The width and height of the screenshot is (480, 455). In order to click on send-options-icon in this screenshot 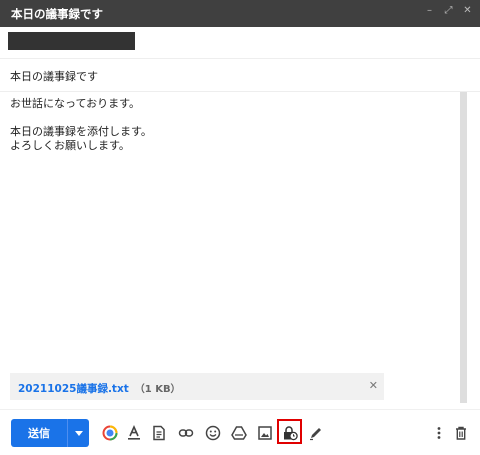, I will do `click(78, 433)`.